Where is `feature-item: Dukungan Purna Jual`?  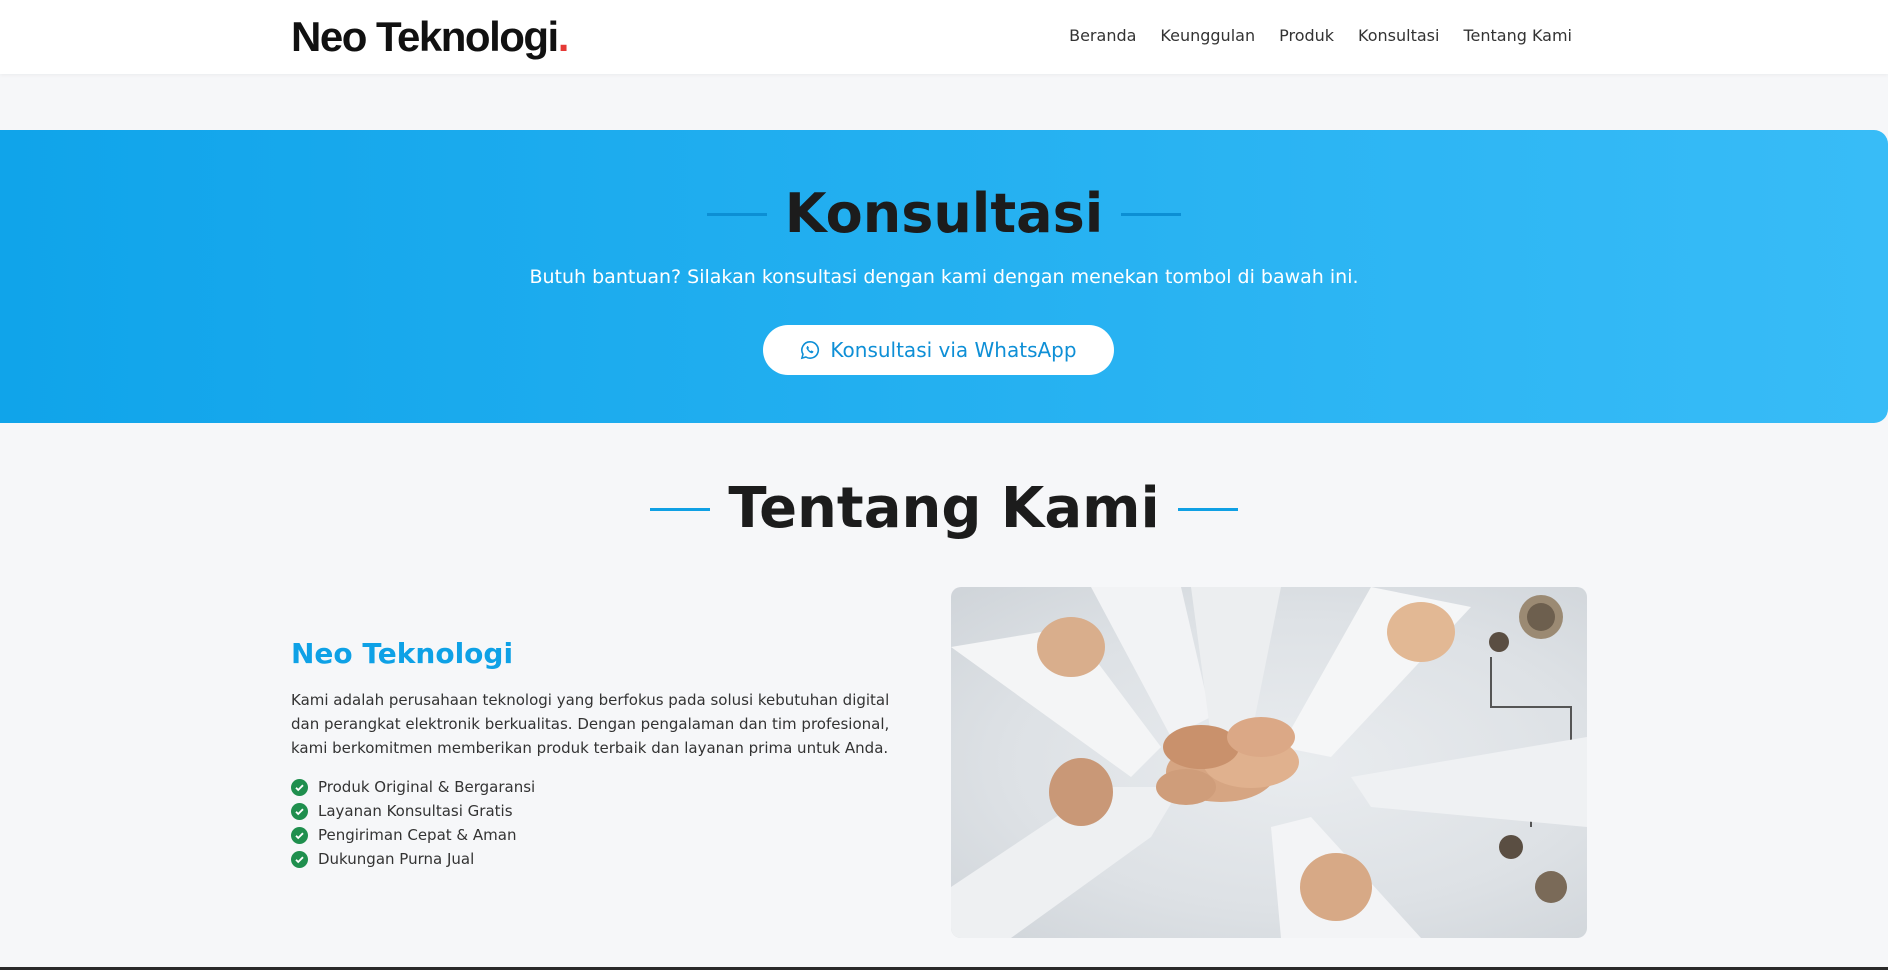 feature-item: Dukungan Purna Jual is located at coordinates (413, 859).